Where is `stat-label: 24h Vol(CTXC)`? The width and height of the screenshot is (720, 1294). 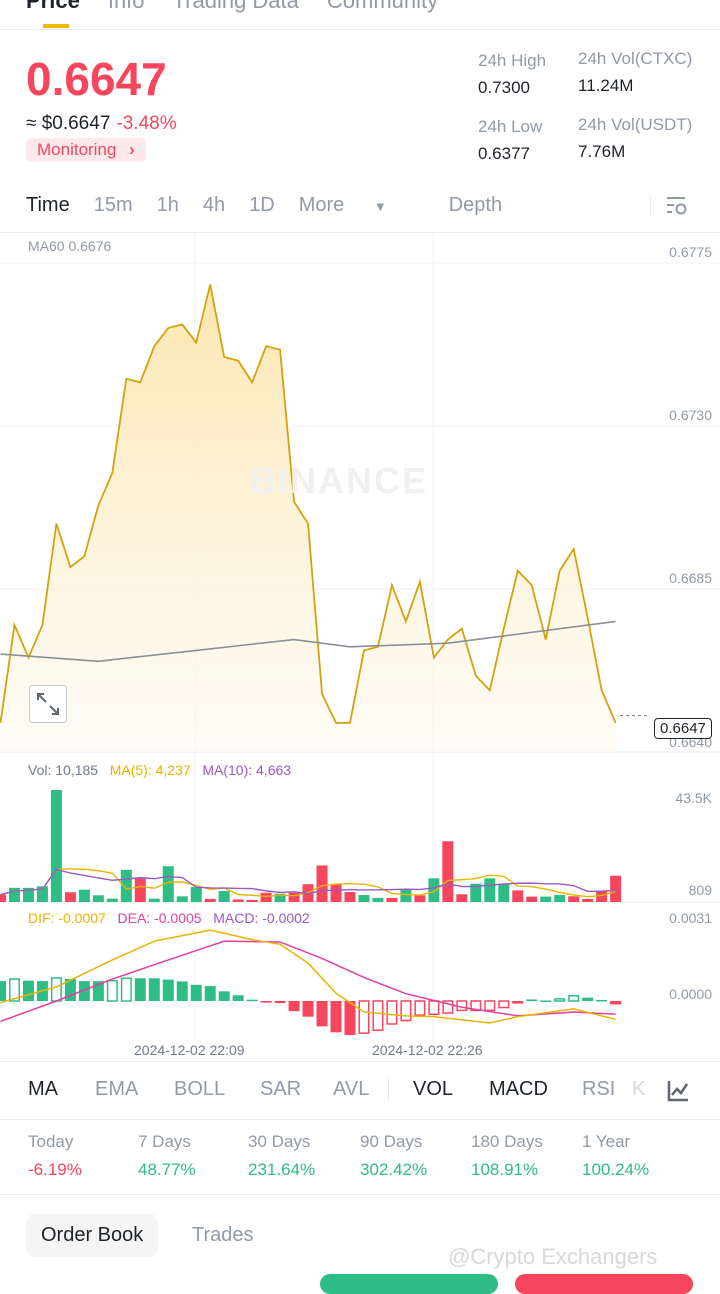
stat-label: 24h Vol(CTXC) is located at coordinates (635, 58).